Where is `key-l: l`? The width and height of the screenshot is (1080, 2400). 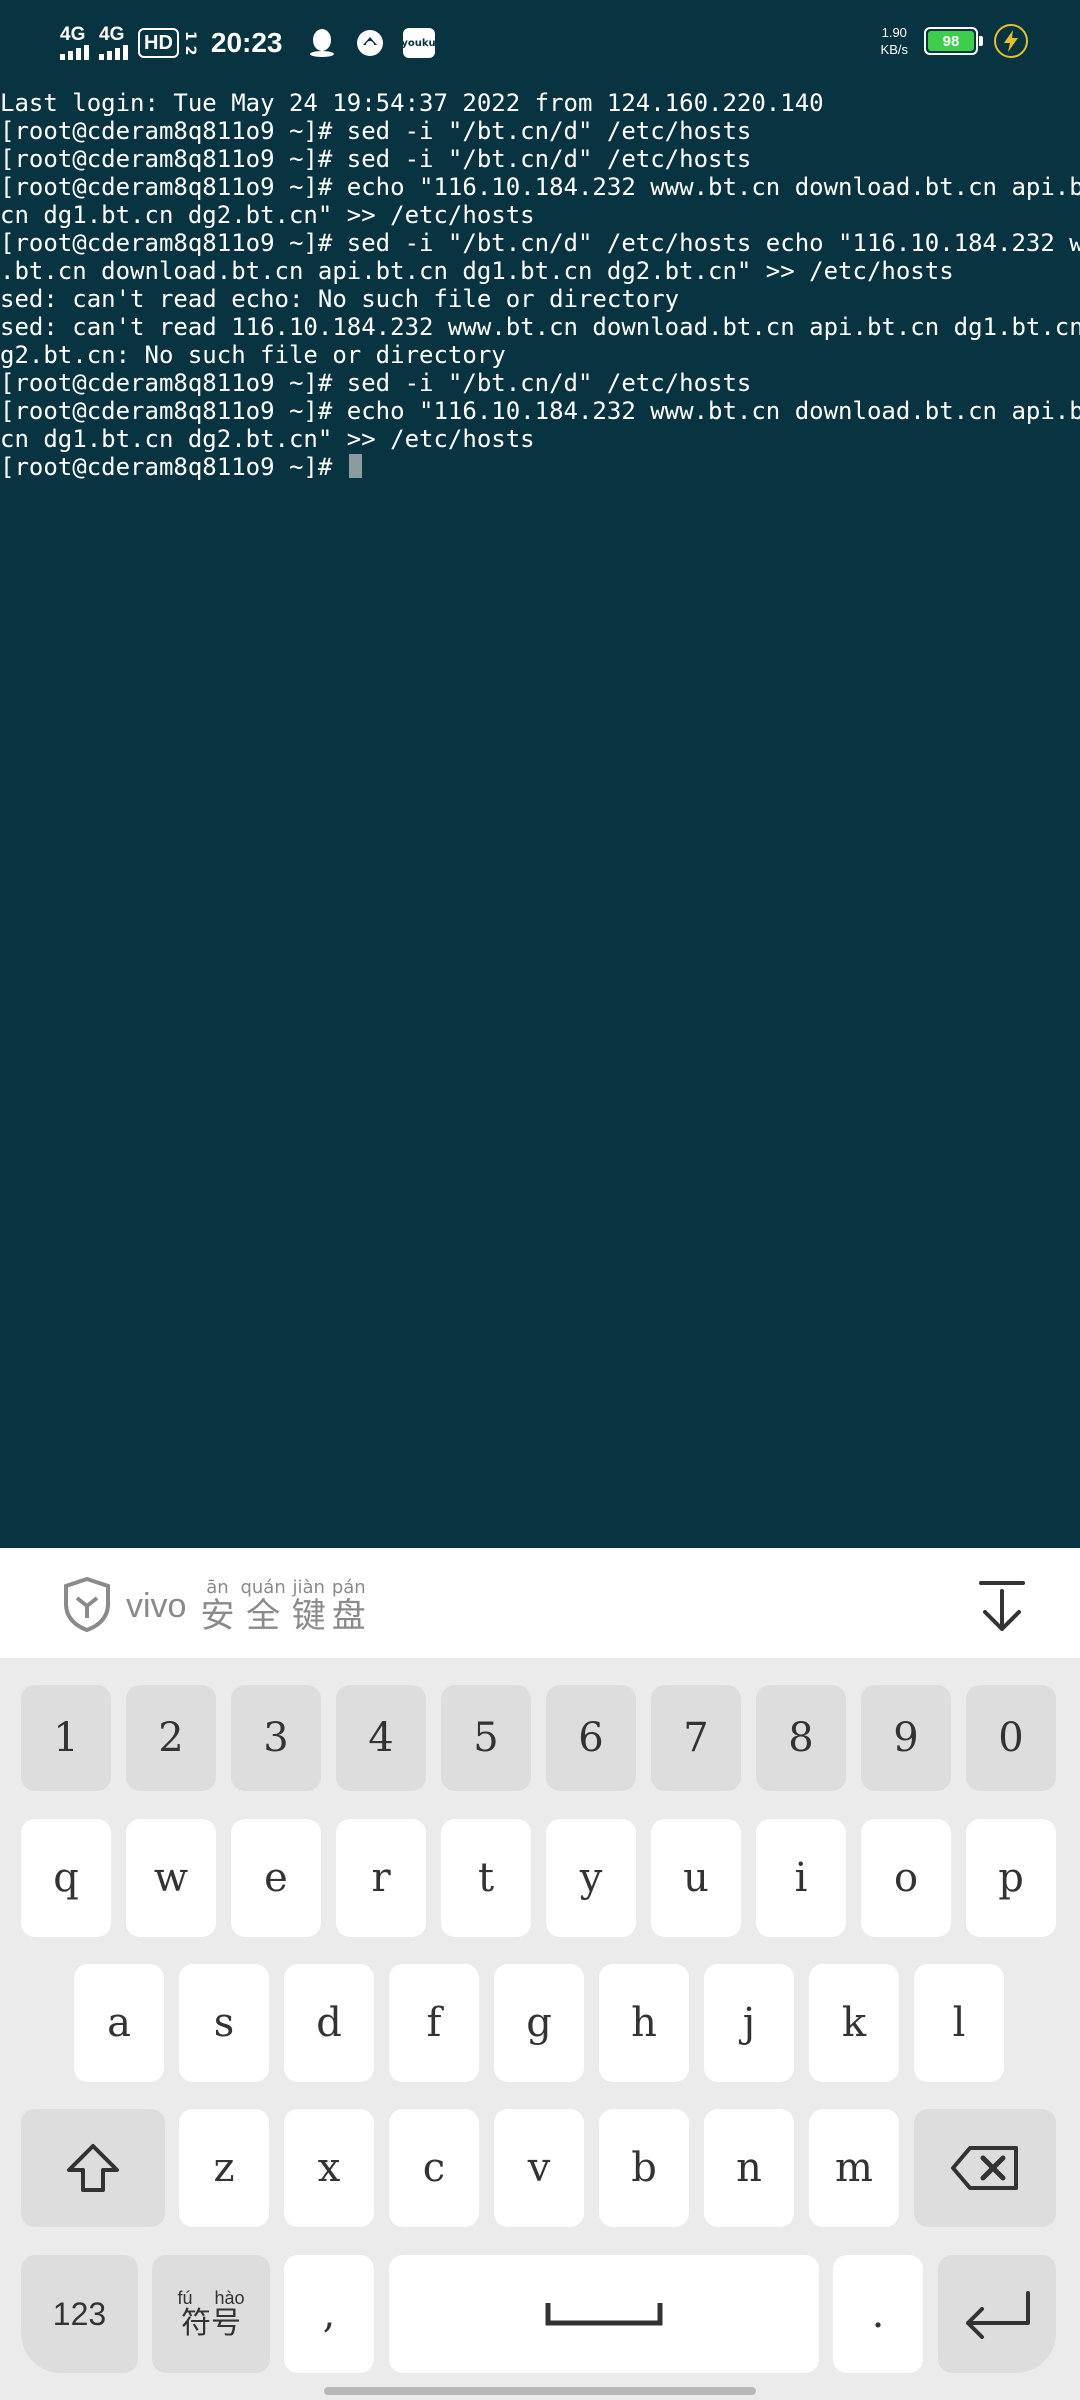
key-l: l is located at coordinates (959, 2023).